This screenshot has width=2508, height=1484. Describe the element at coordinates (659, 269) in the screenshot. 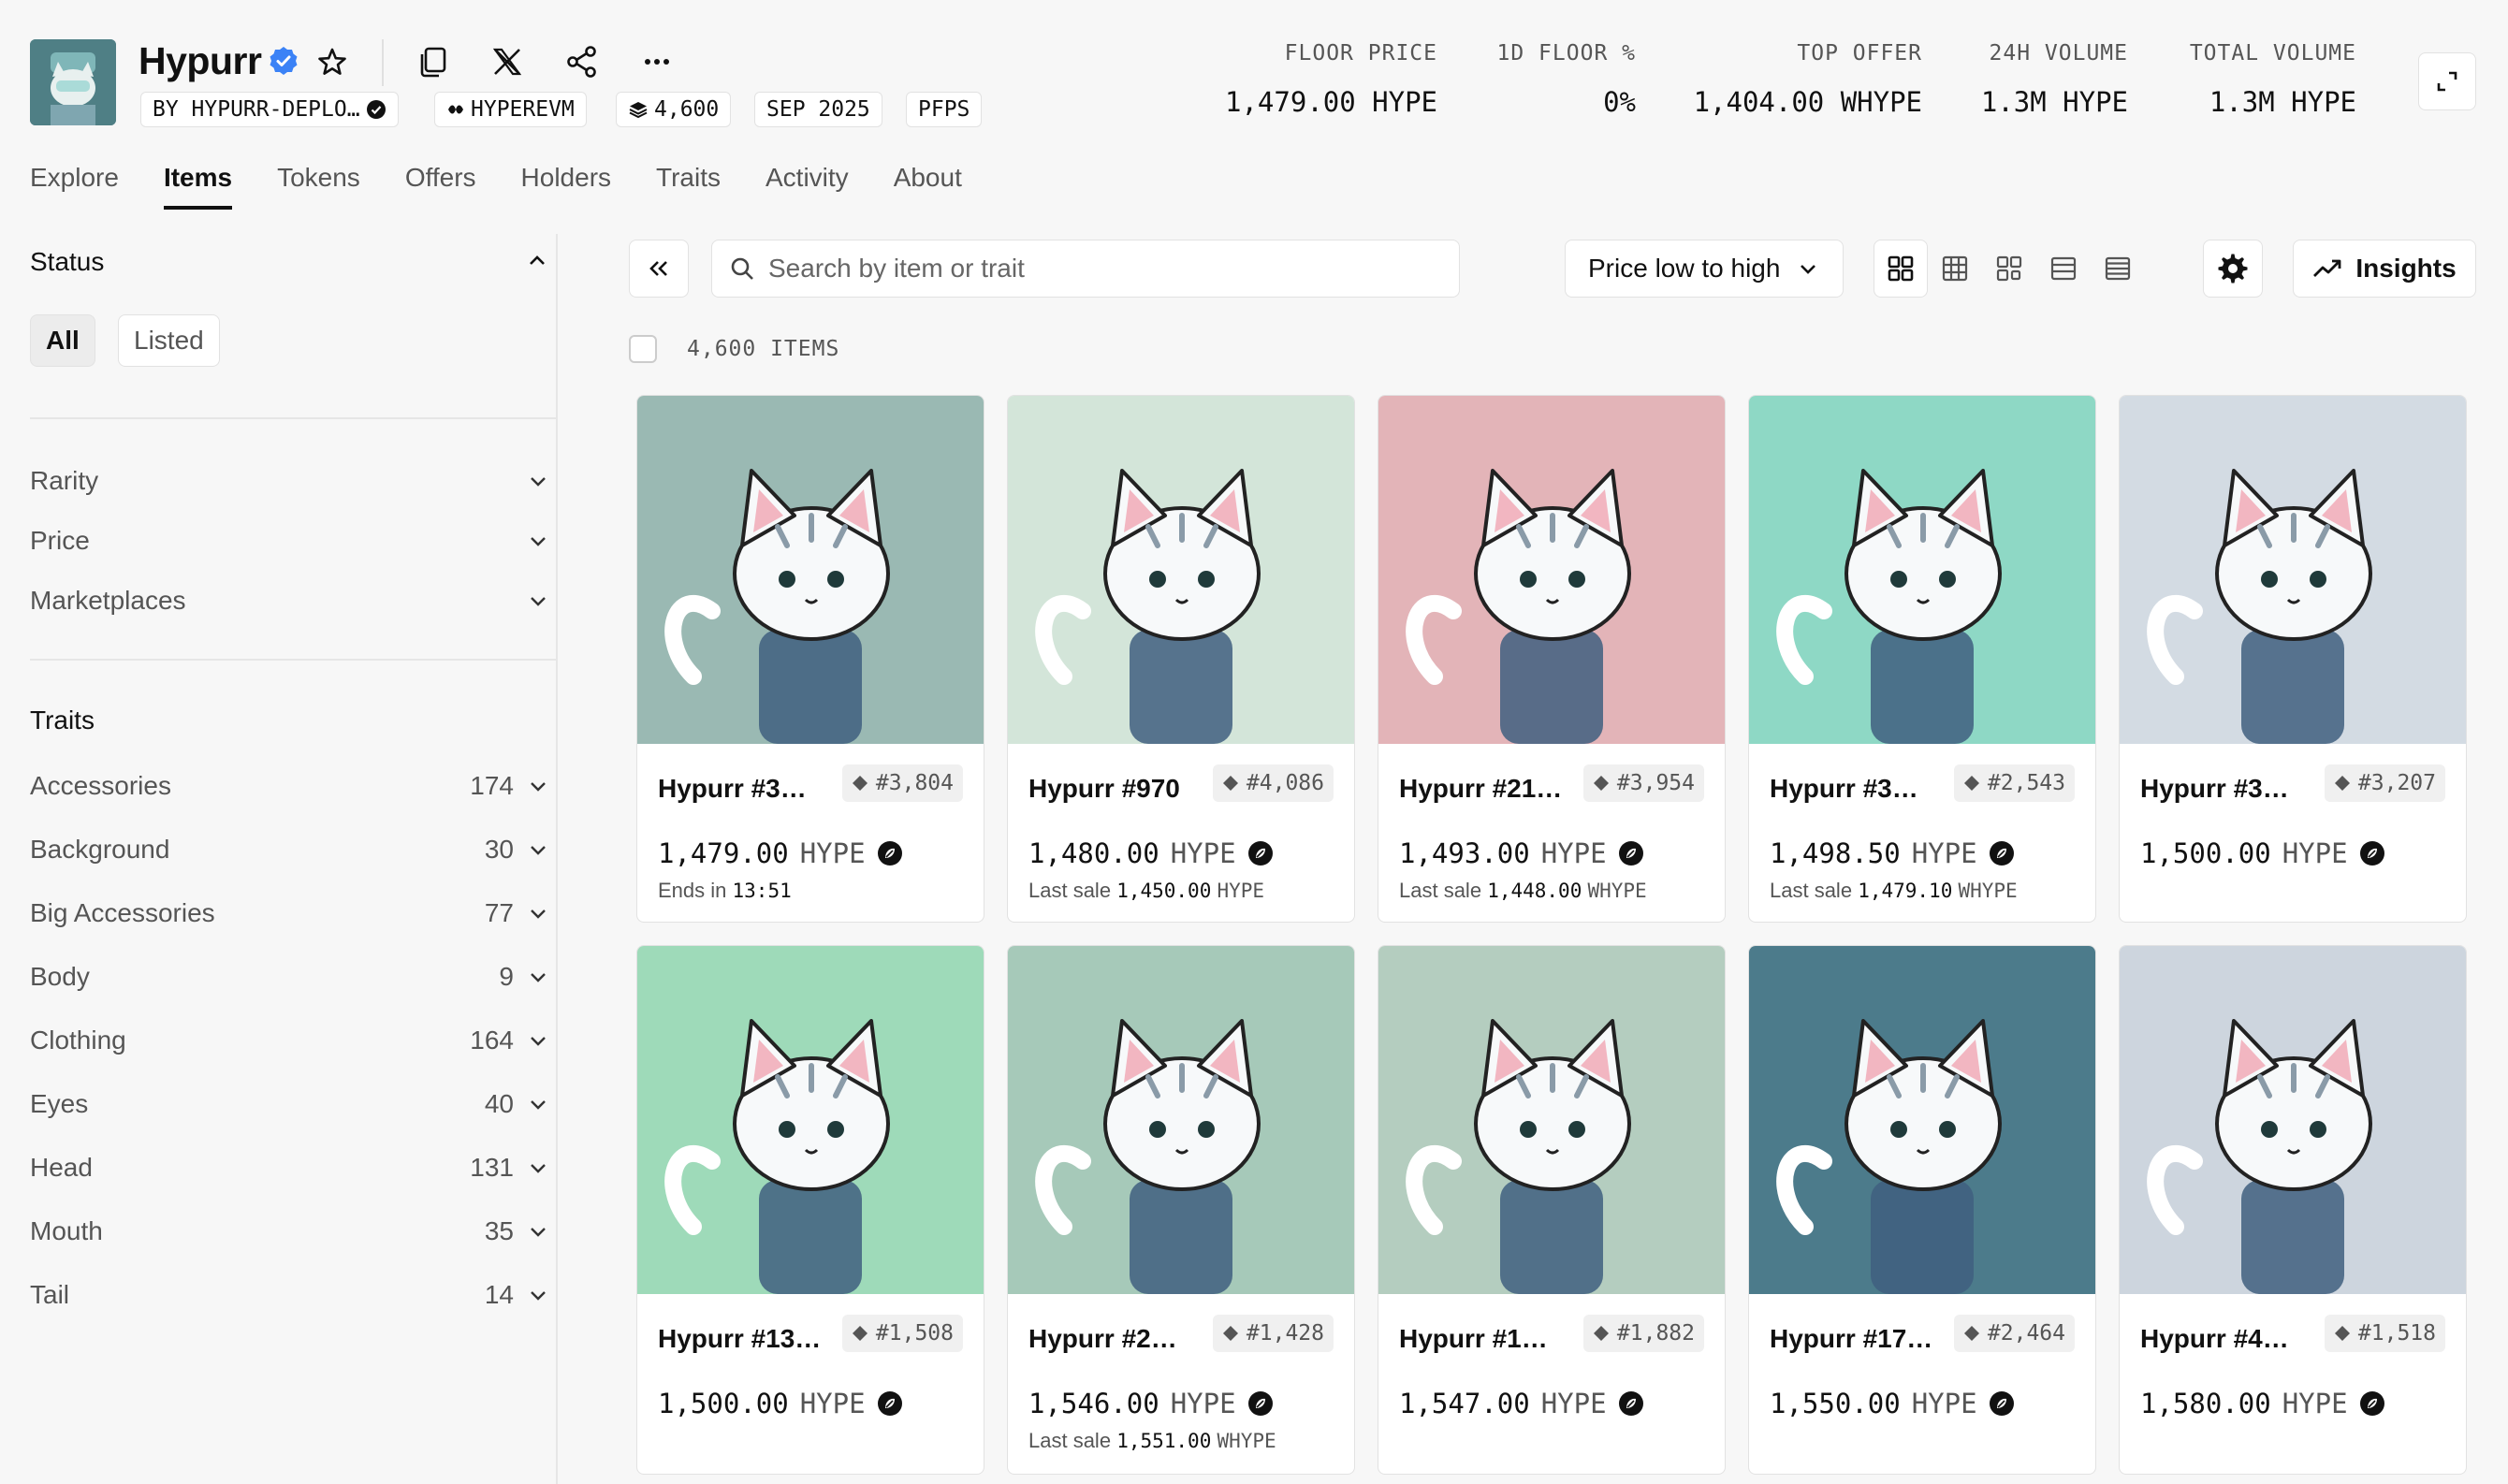

I see `collapse-sidebar-button` at that location.